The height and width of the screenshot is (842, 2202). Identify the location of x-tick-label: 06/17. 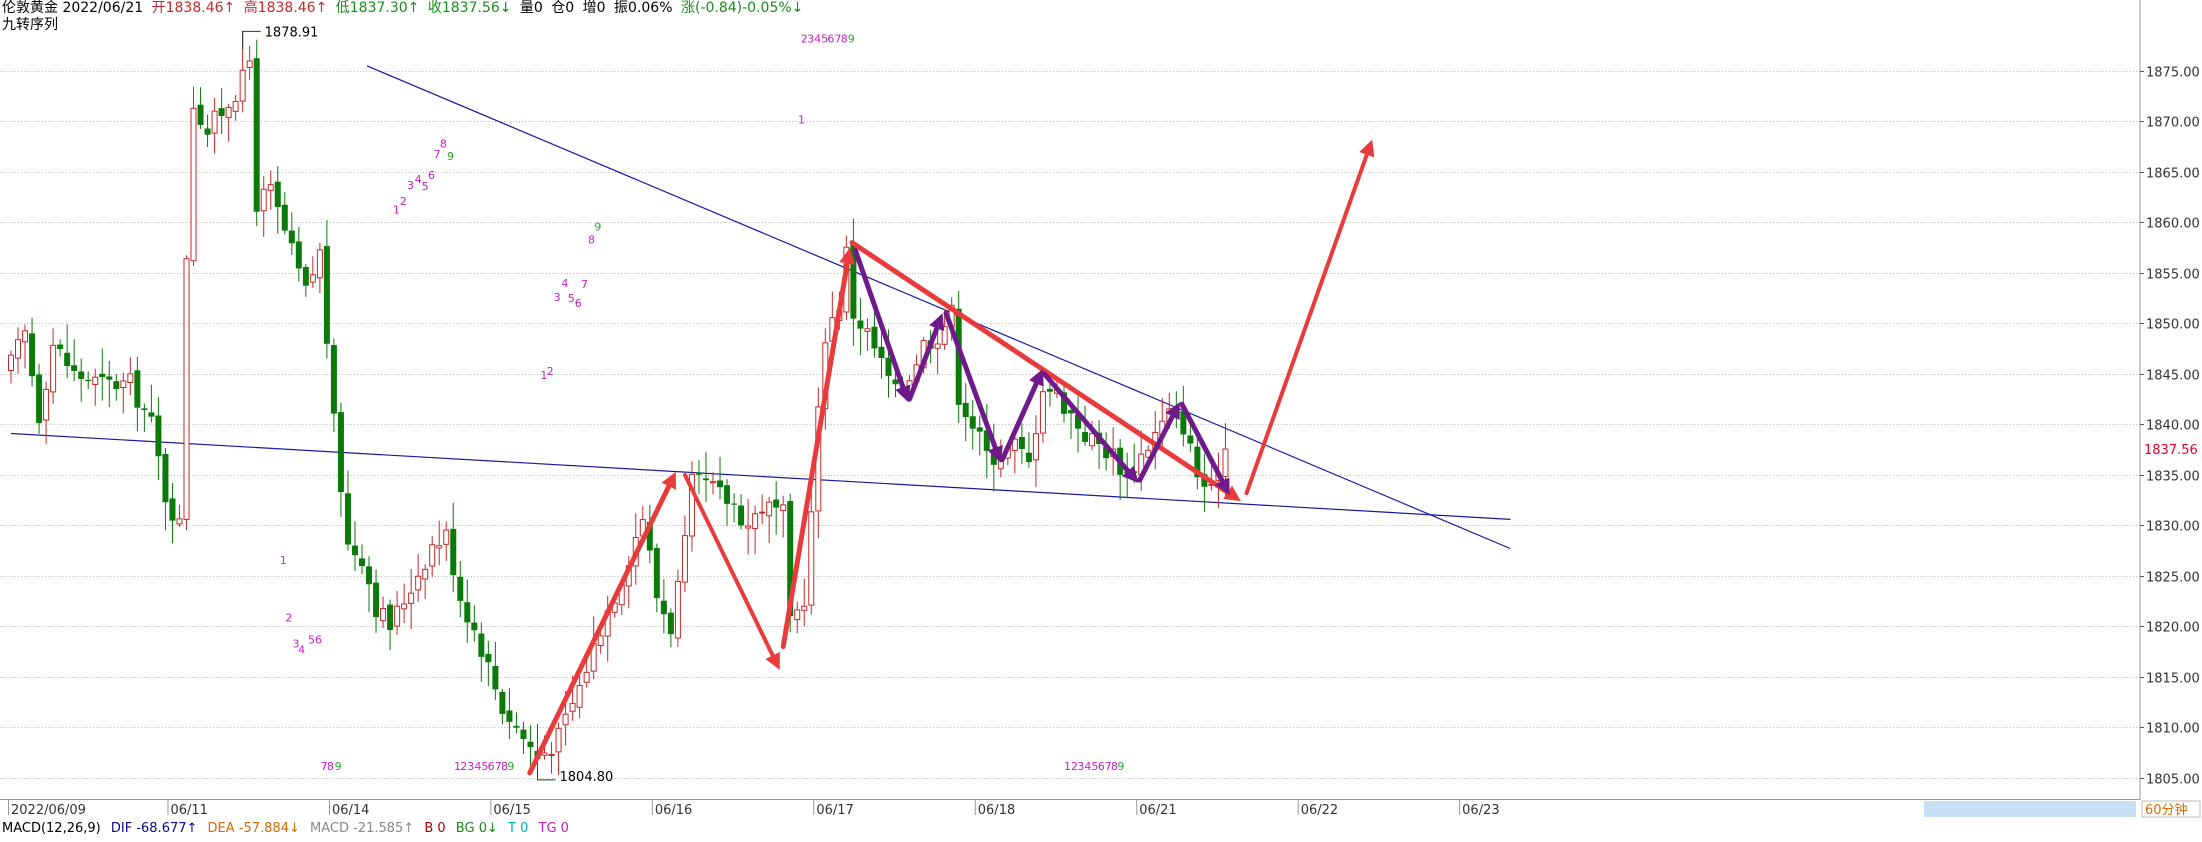
(834, 810).